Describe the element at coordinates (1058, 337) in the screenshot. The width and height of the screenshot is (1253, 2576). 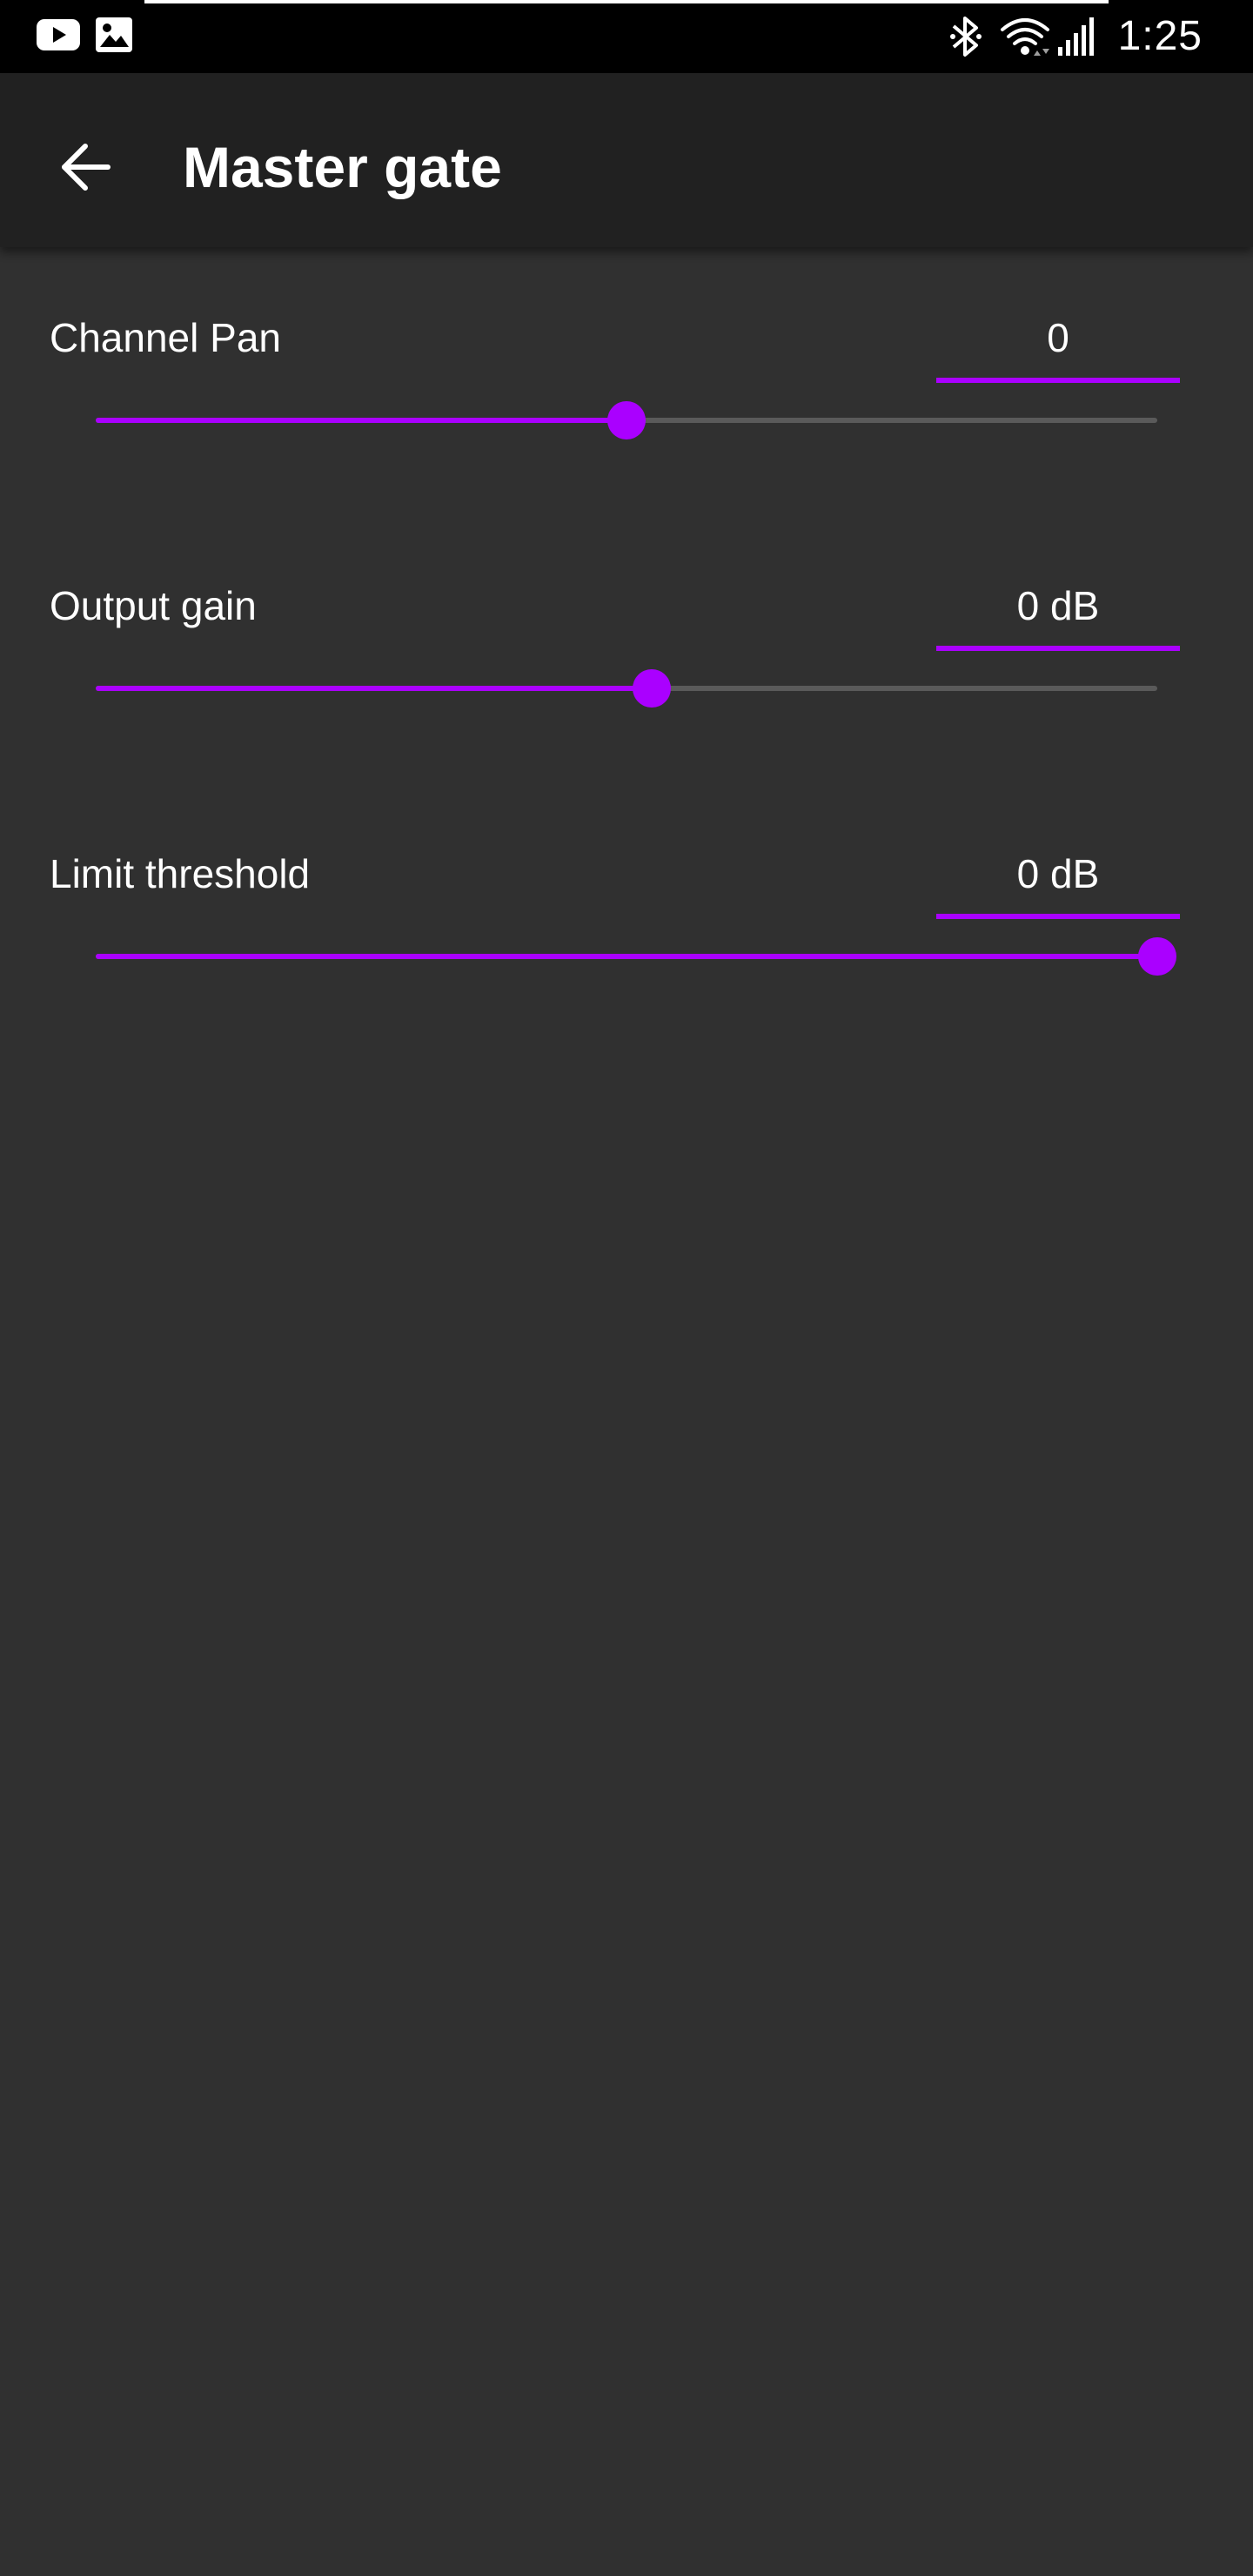
I see `value-text: 0` at that location.